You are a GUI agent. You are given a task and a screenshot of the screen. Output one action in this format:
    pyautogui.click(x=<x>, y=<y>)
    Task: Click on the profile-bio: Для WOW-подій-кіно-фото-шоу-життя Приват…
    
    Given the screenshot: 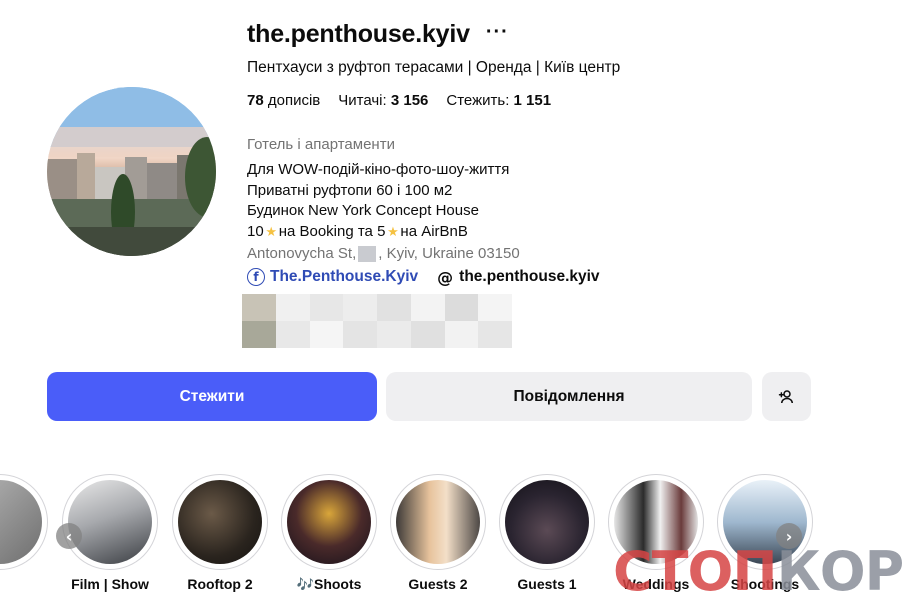 What is the action you would take?
    pyautogui.click(x=378, y=201)
    